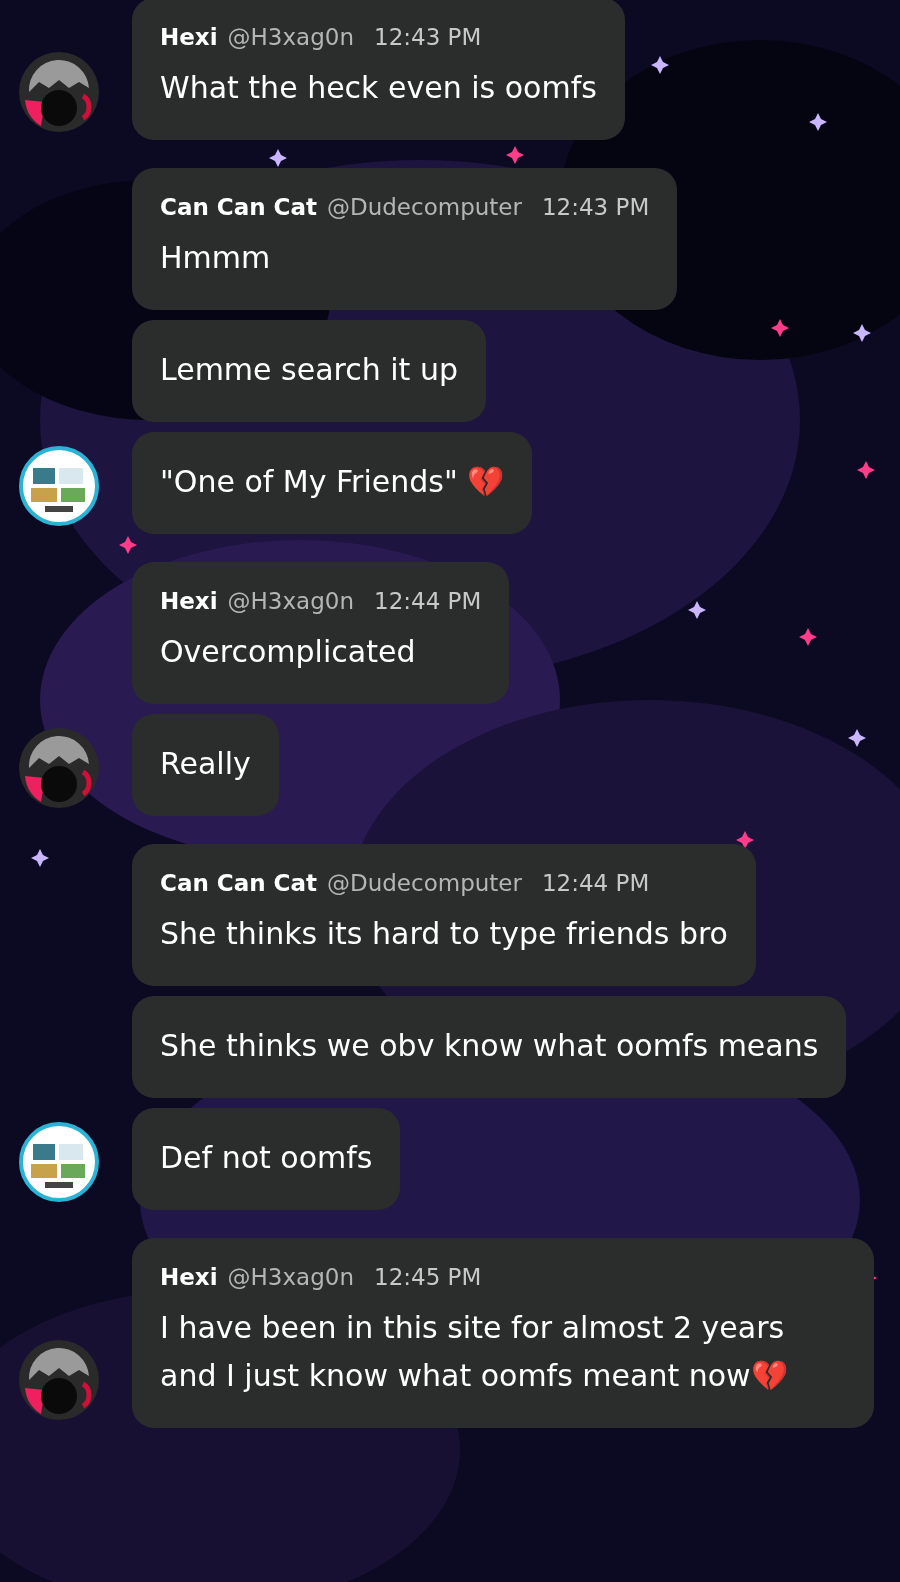  What do you see at coordinates (216, 258) in the screenshot?
I see `message-text: Hmmm` at bounding box center [216, 258].